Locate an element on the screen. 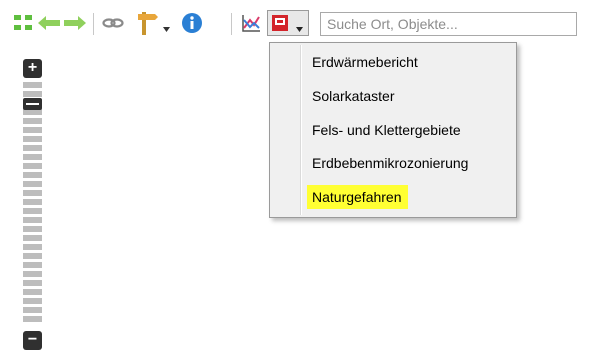 The width and height of the screenshot is (592, 363). link-icon is located at coordinates (113, 23).